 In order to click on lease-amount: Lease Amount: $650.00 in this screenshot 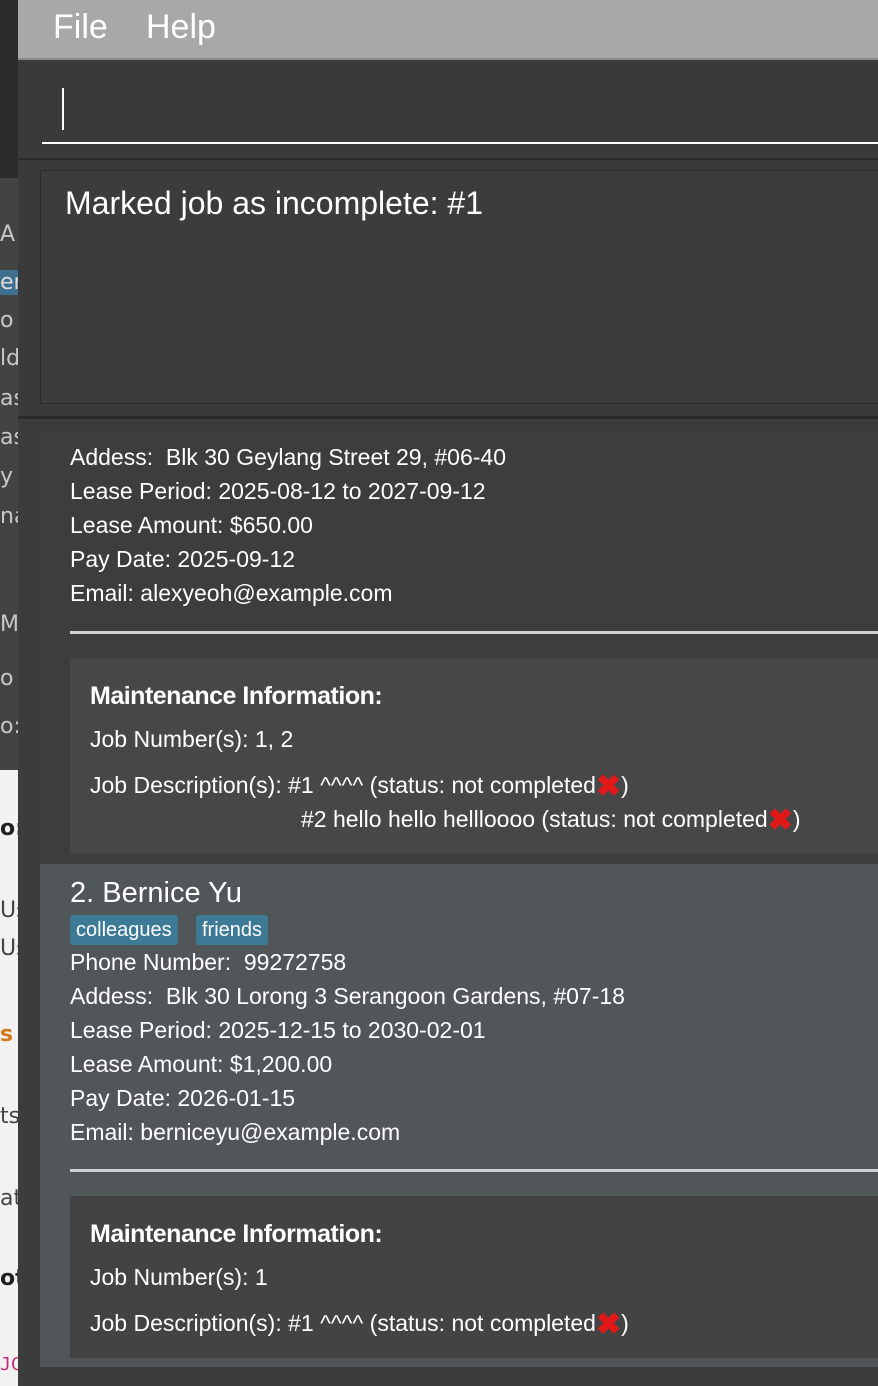, I will do `click(191, 525)`.